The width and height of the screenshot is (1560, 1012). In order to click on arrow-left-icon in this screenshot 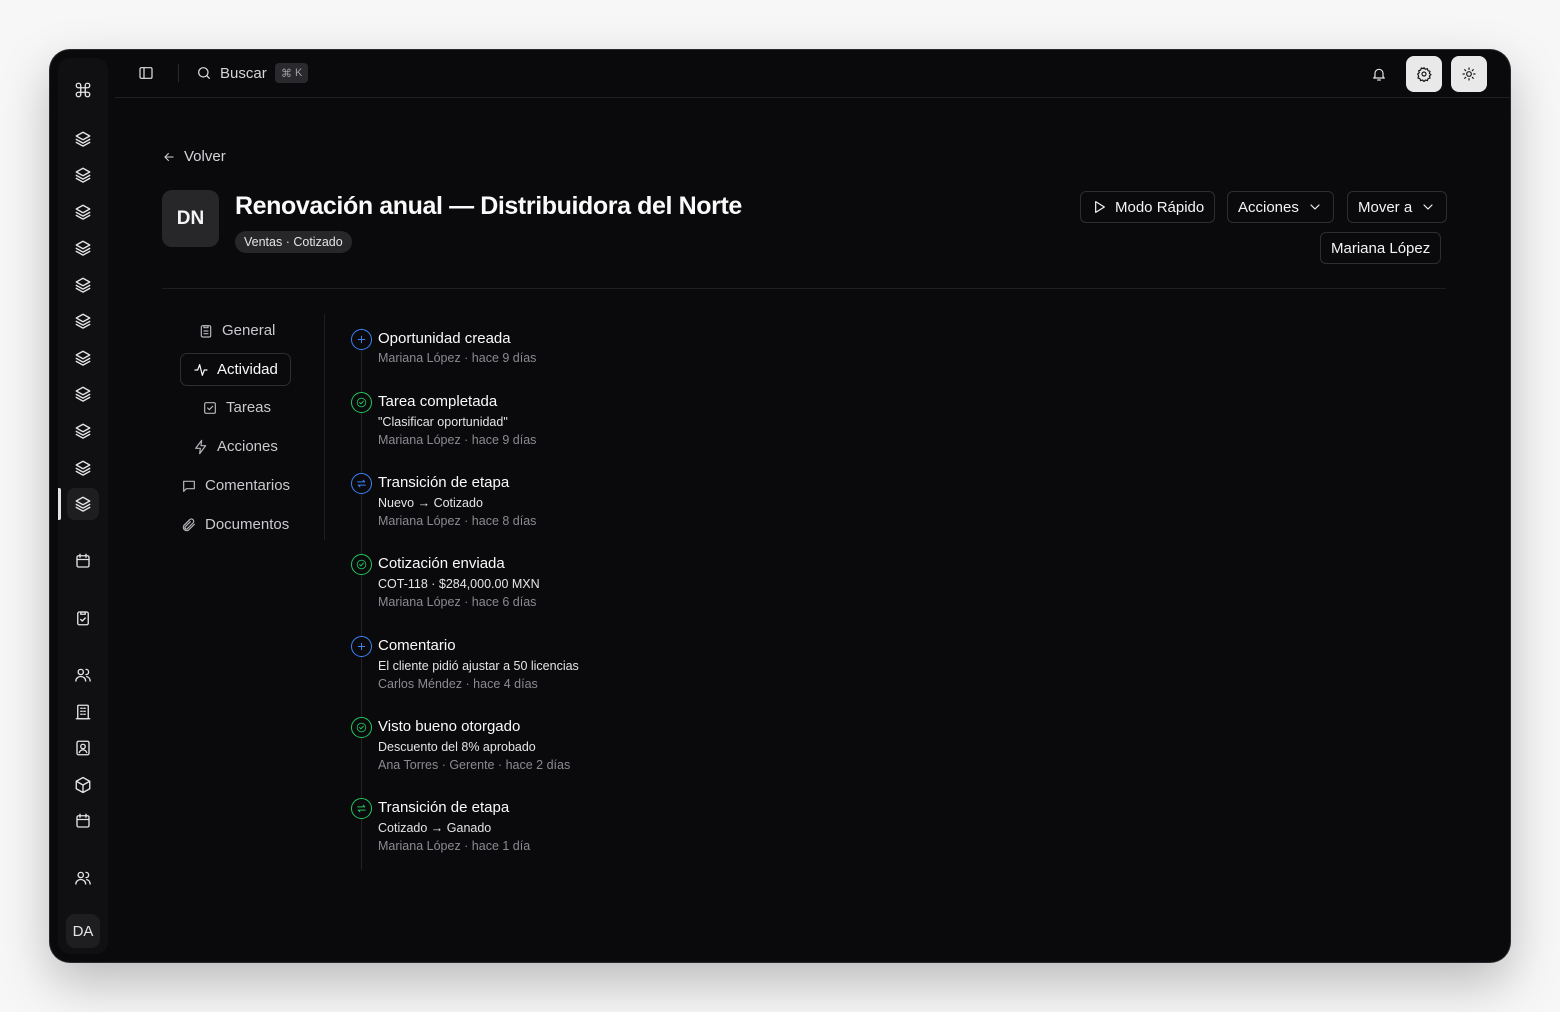, I will do `click(169, 156)`.